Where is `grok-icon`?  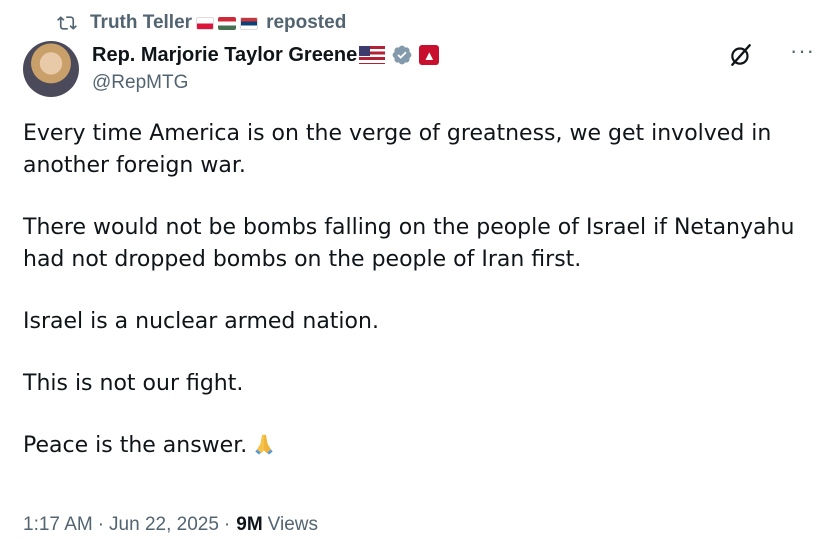
grok-icon is located at coordinates (741, 55).